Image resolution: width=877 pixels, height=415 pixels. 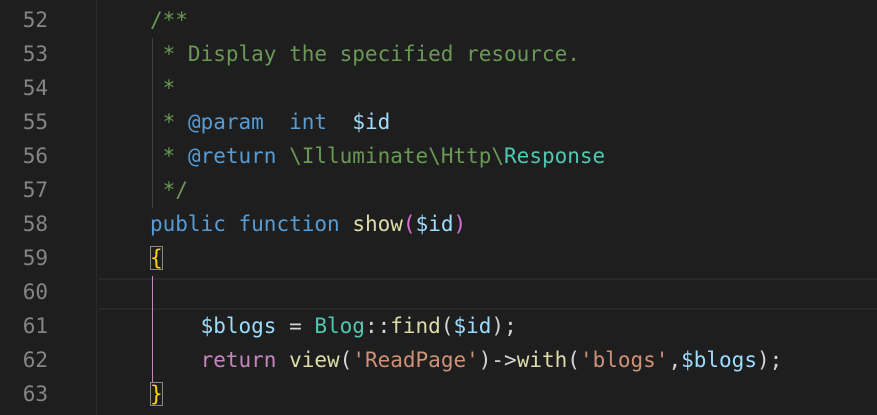 I want to click on code-token: =, so click(x=295, y=326).